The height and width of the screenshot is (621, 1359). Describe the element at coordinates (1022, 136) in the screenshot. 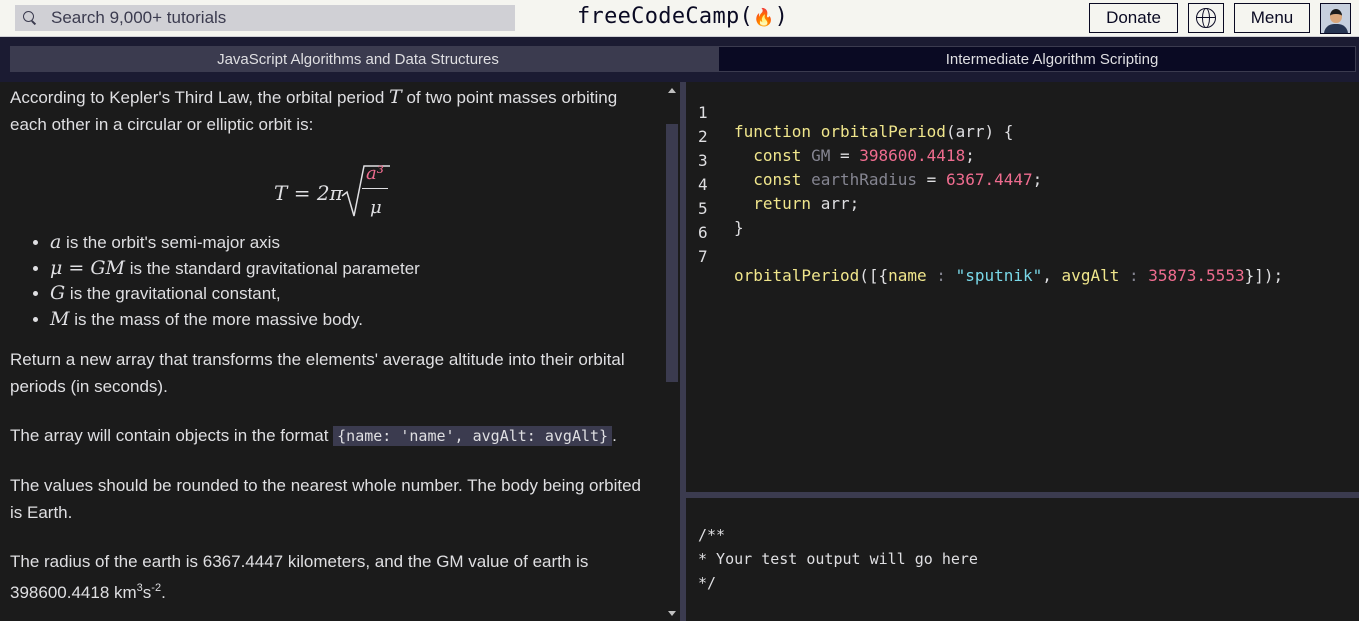

I see `code-line: 2 const GM = 398600.4418;` at that location.